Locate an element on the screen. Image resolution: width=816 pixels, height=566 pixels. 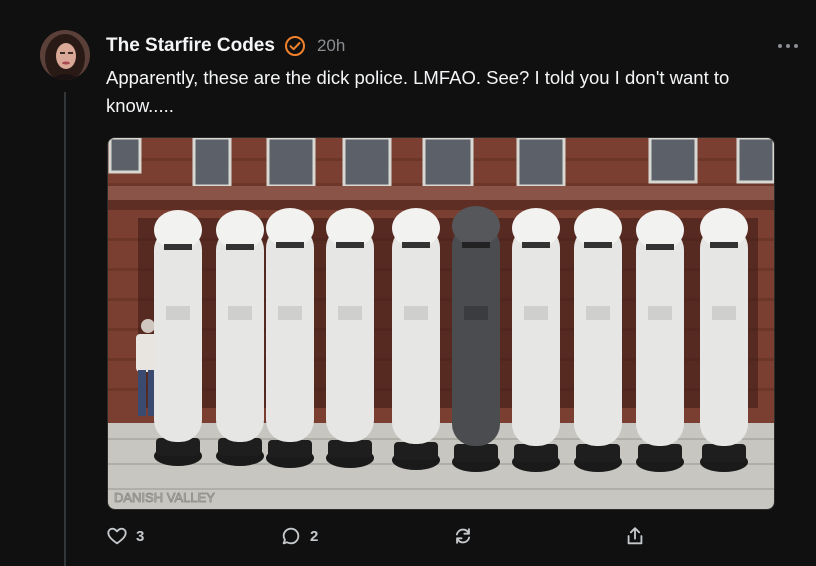
post-timestamp: 20h is located at coordinates (331, 46).